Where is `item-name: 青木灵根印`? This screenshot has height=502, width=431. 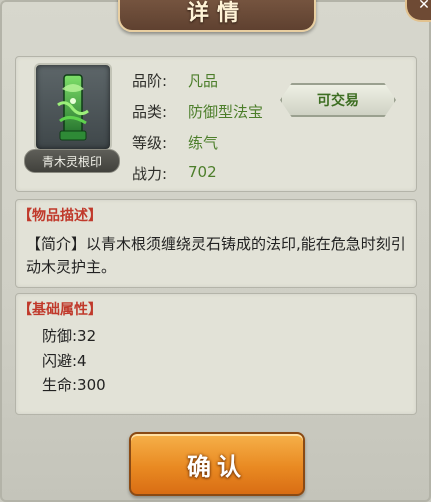
item-name: 青木灵根印 is located at coordinates (71, 161).